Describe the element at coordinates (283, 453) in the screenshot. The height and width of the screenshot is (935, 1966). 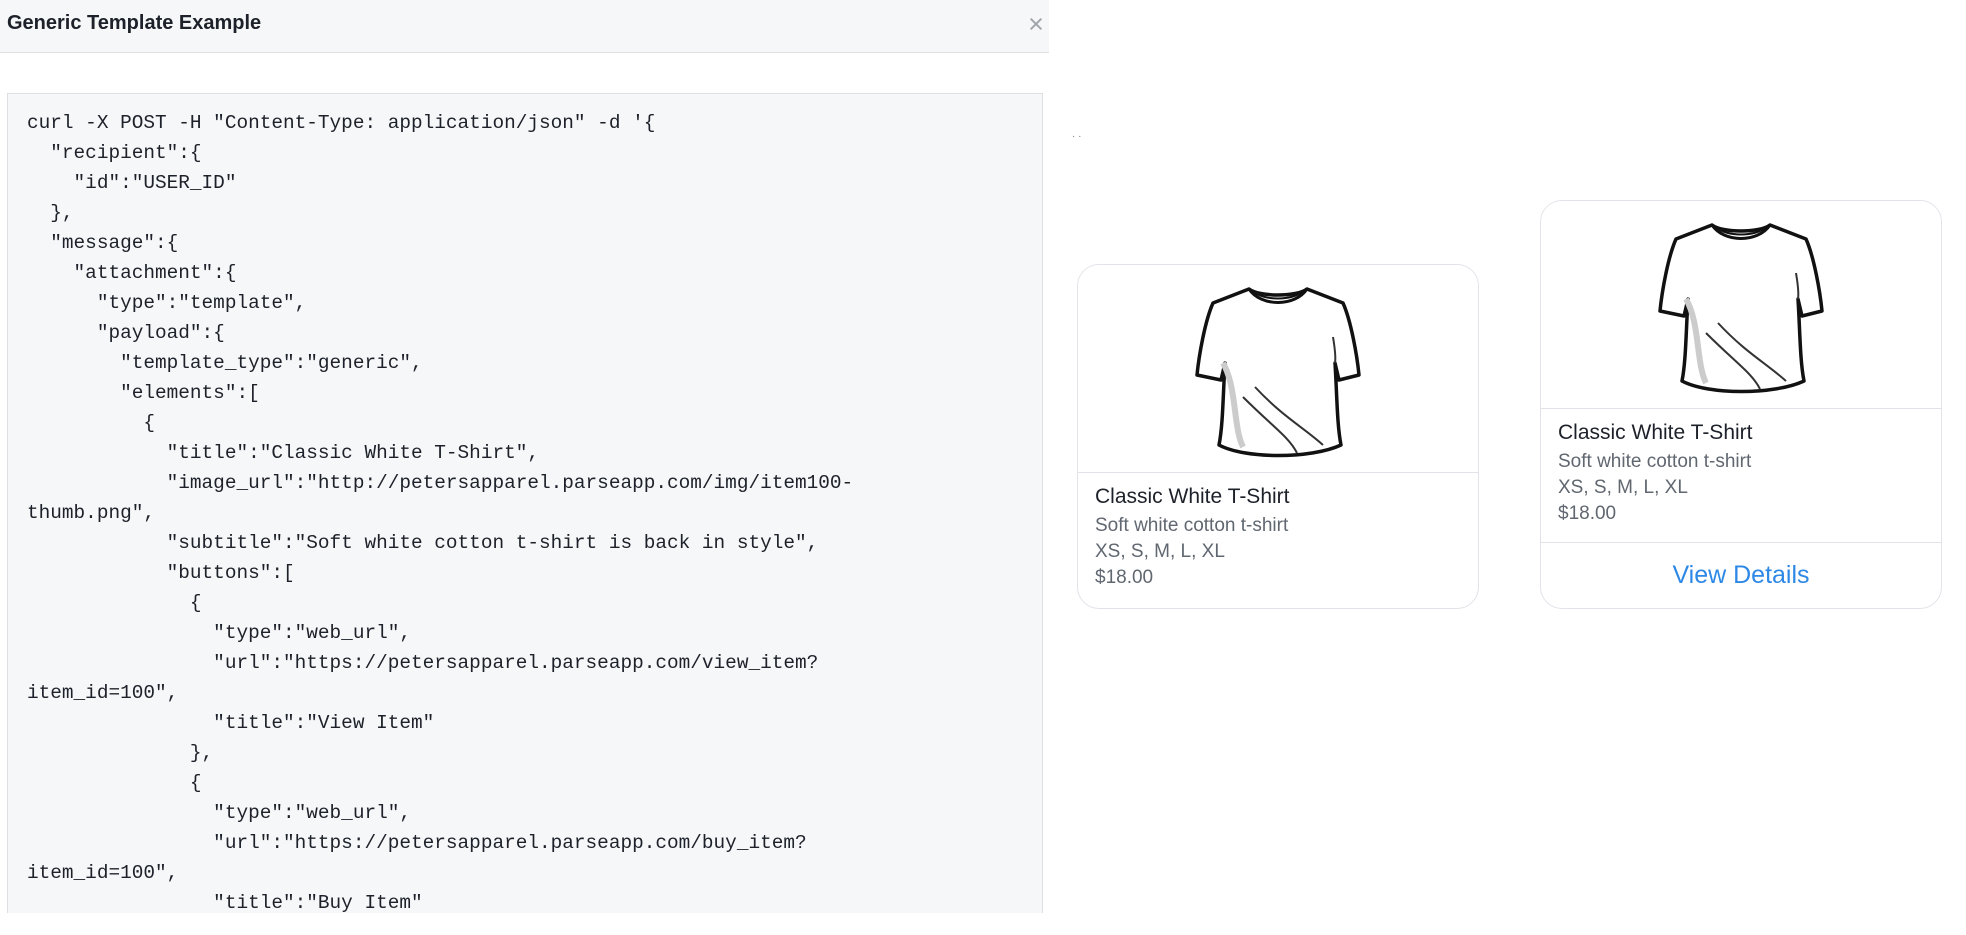
I see `code-line: "title":"Classic White T-Shirt",` at that location.